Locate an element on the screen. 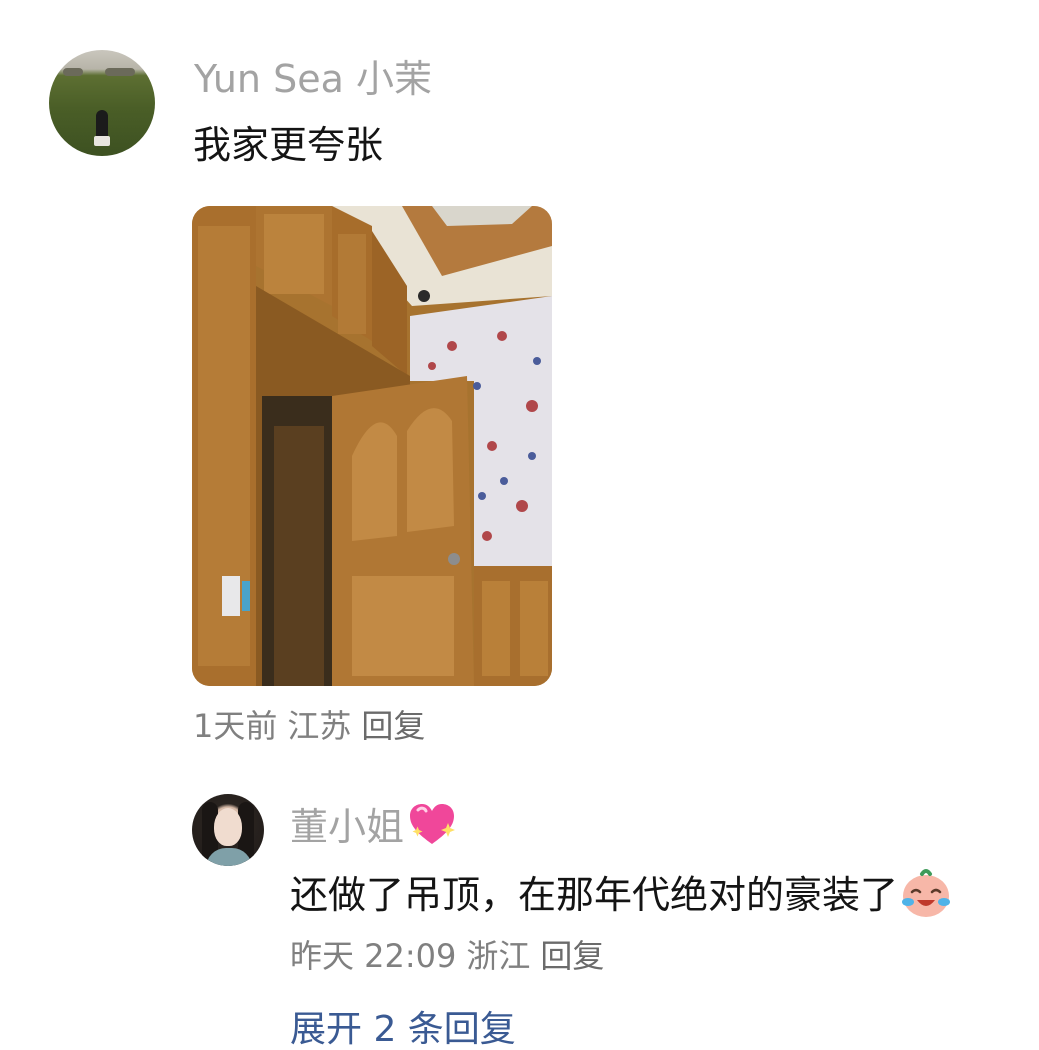 This screenshot has width=1039, height=1050. comment-time: 1天前 is located at coordinates (235, 726).